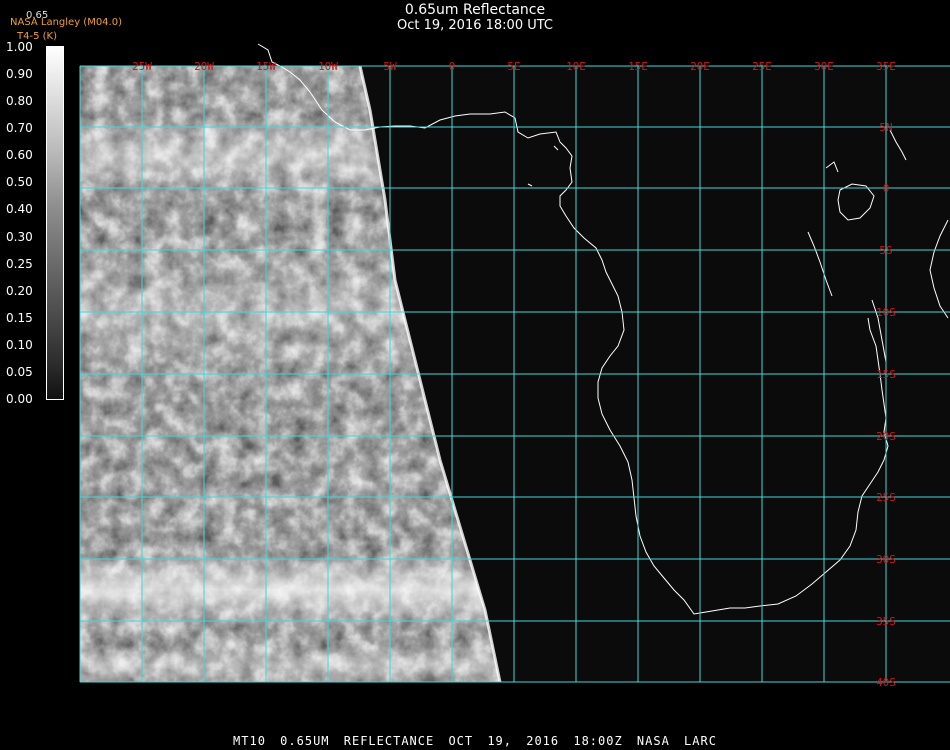 The width and height of the screenshot is (950, 750). Describe the element at coordinates (762, 66) in the screenshot. I see `longitude-label: 25E` at that location.